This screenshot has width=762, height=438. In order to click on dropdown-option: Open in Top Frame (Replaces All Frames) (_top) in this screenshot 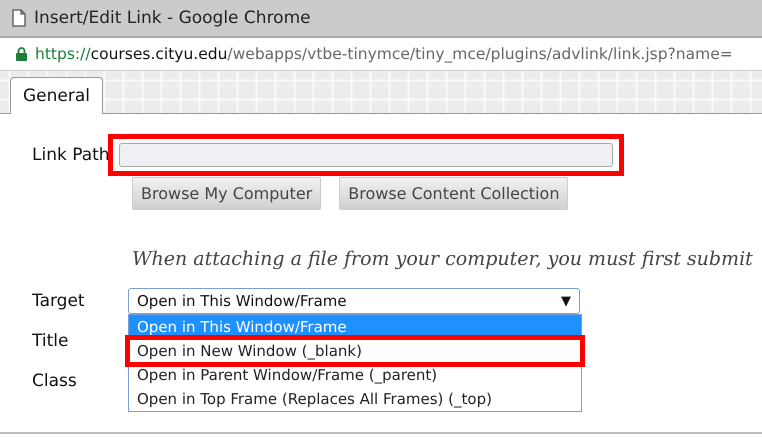, I will do `click(355, 399)`.